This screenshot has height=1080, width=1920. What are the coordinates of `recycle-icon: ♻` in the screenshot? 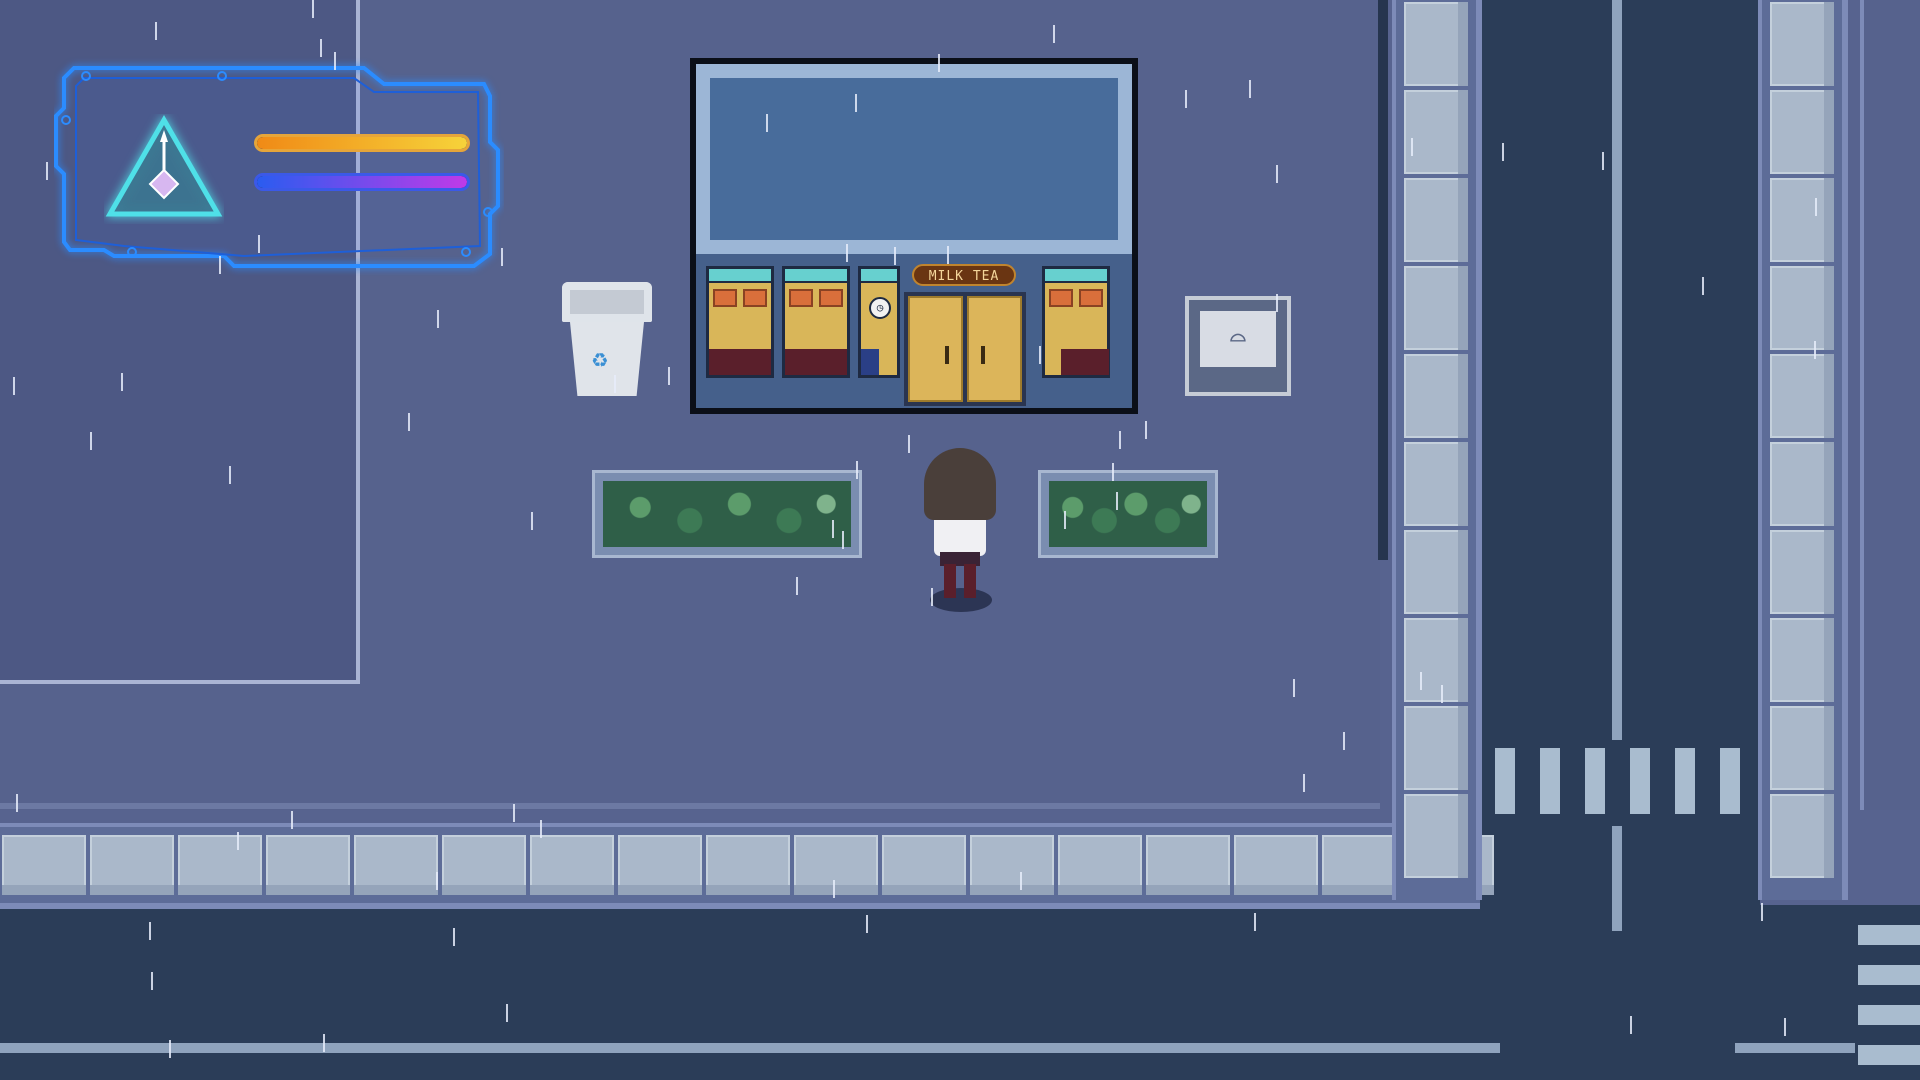 It's located at (600, 359).